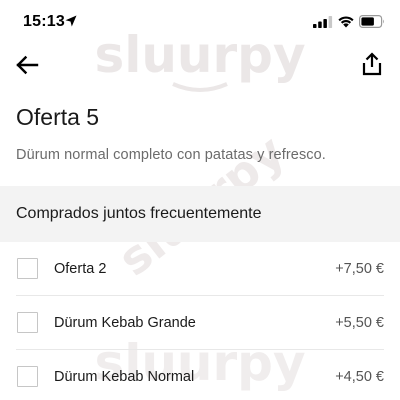 This screenshot has height=400, width=400. What do you see at coordinates (124, 377) in the screenshot?
I see `option-name: Dürum Kebab Normal` at bounding box center [124, 377].